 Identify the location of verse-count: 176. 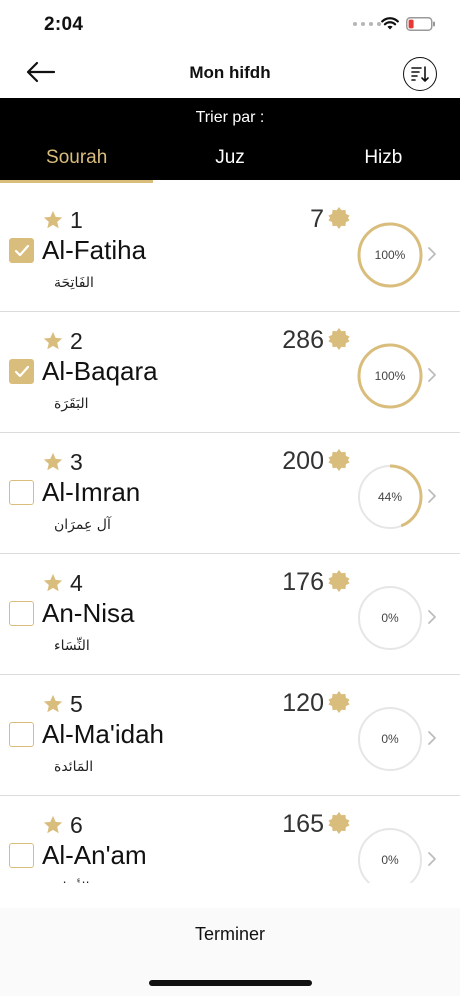
(303, 582).